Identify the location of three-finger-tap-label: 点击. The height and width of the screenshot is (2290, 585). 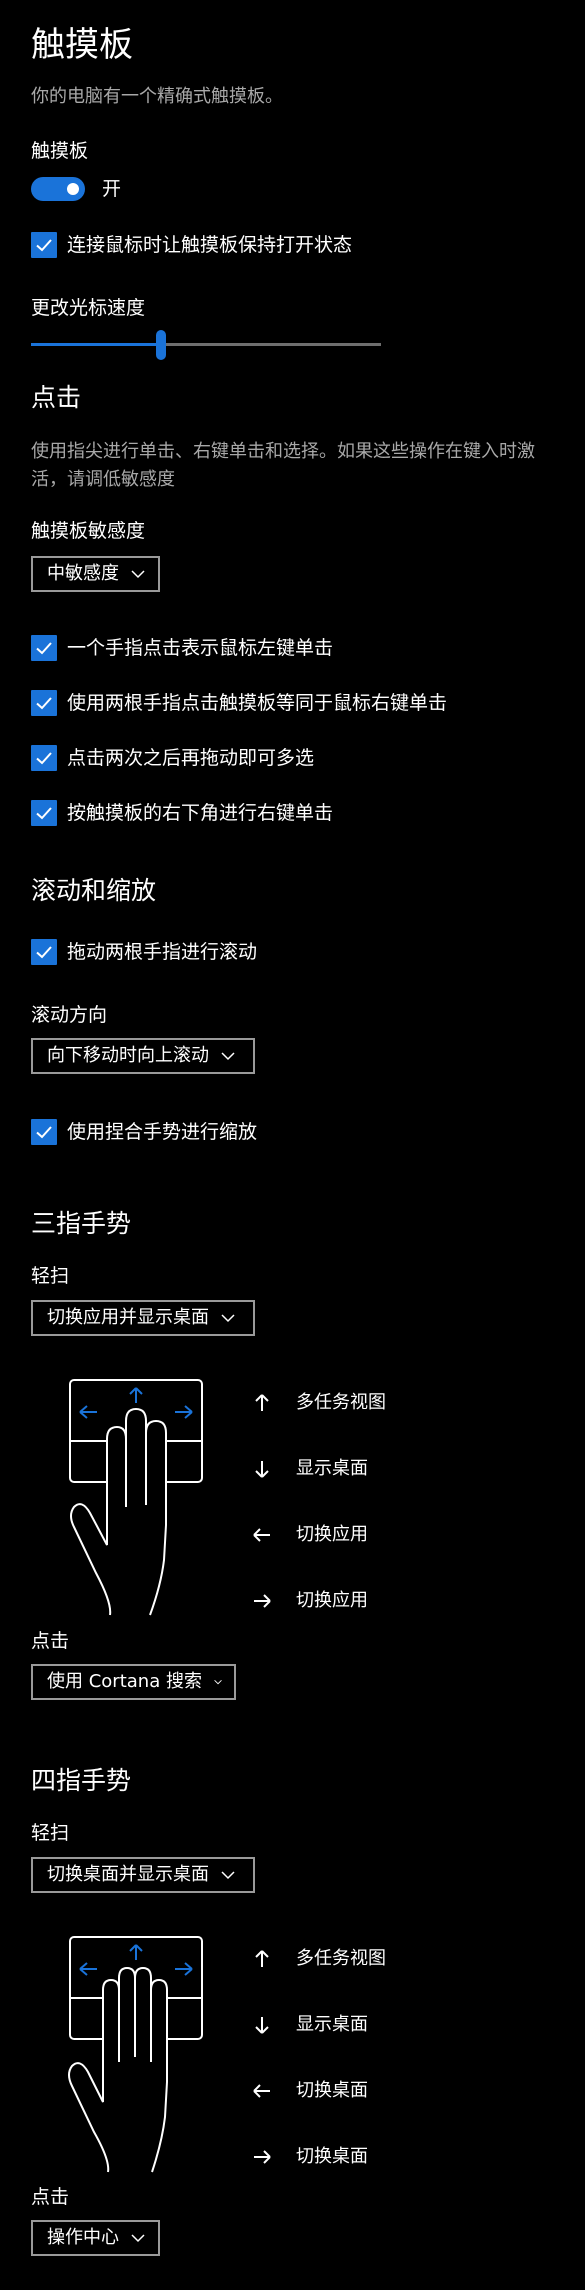
(50, 1641).